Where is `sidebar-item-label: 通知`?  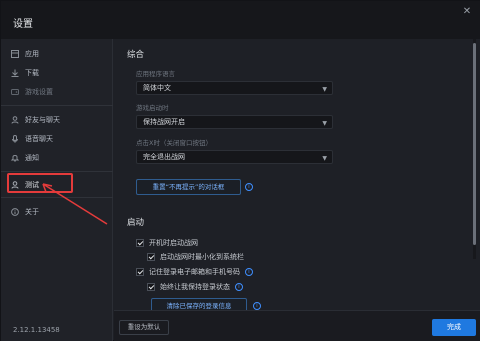
sidebar-item-label: 通知 is located at coordinates (32, 158).